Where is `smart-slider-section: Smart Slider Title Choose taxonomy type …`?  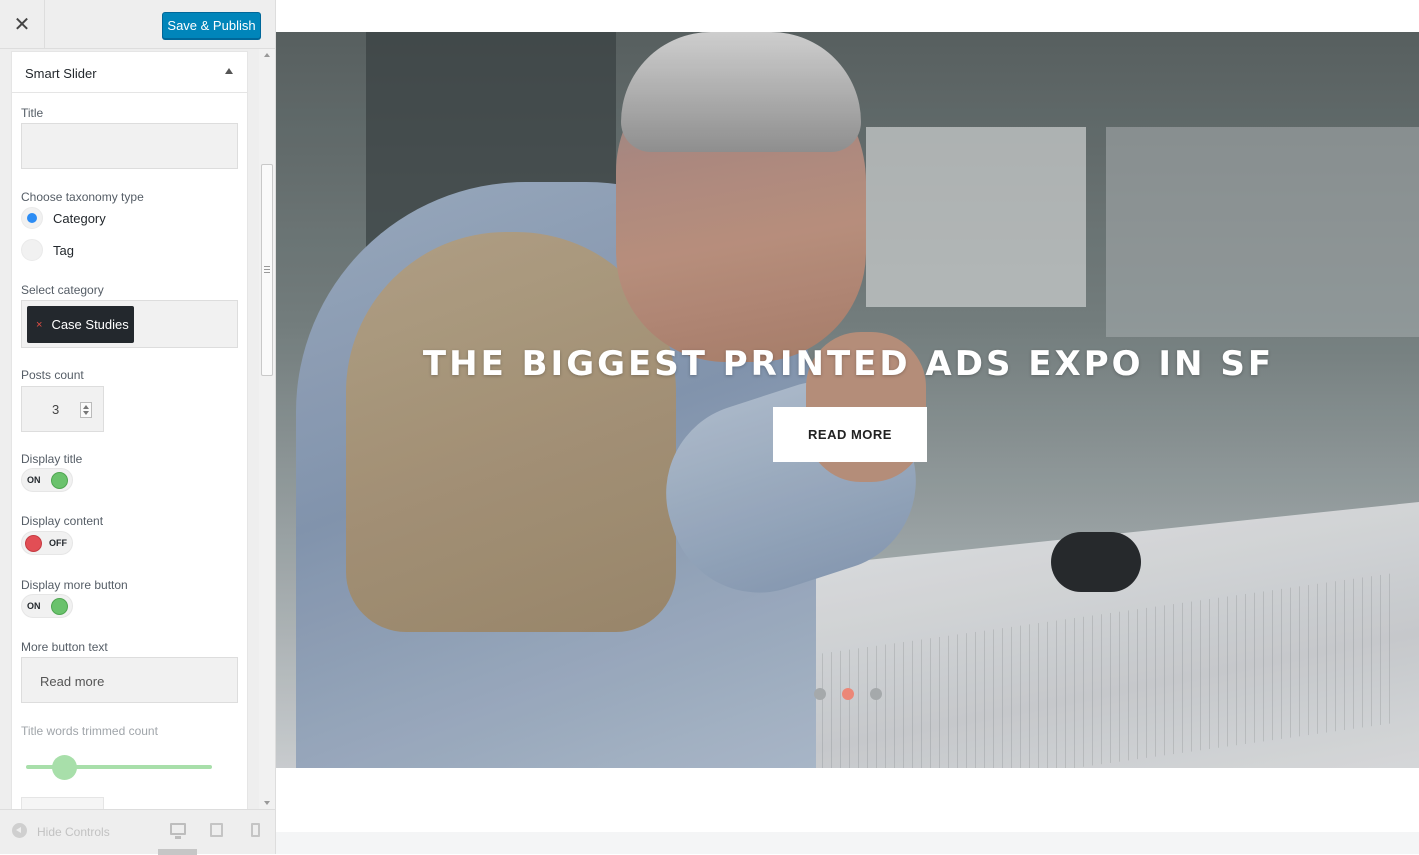
smart-slider-section: Smart Slider Title Choose taxonomy type … is located at coordinates (129, 430).